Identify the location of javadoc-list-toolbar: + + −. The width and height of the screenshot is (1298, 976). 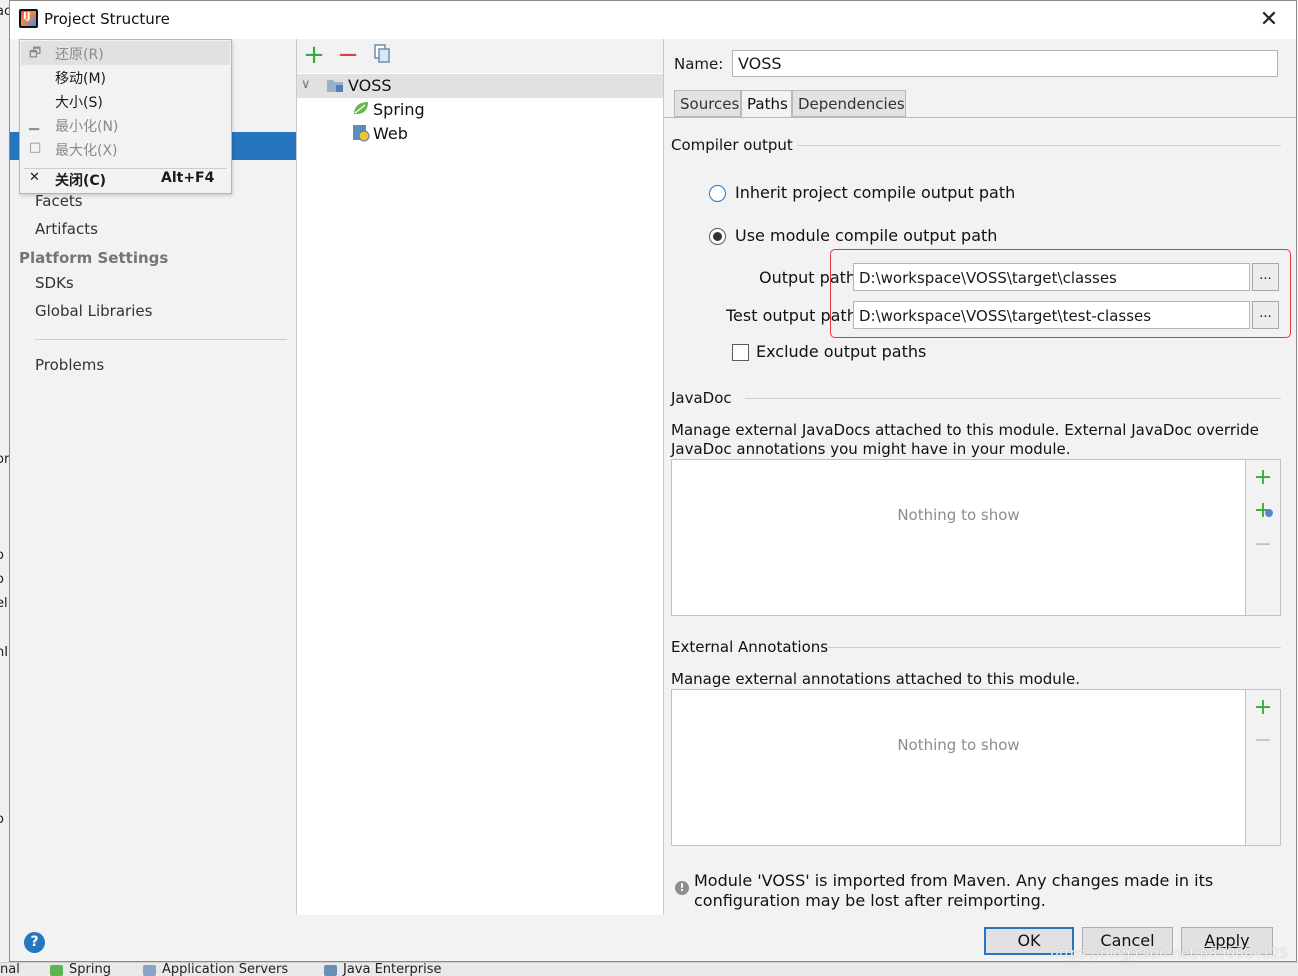
(1263, 537).